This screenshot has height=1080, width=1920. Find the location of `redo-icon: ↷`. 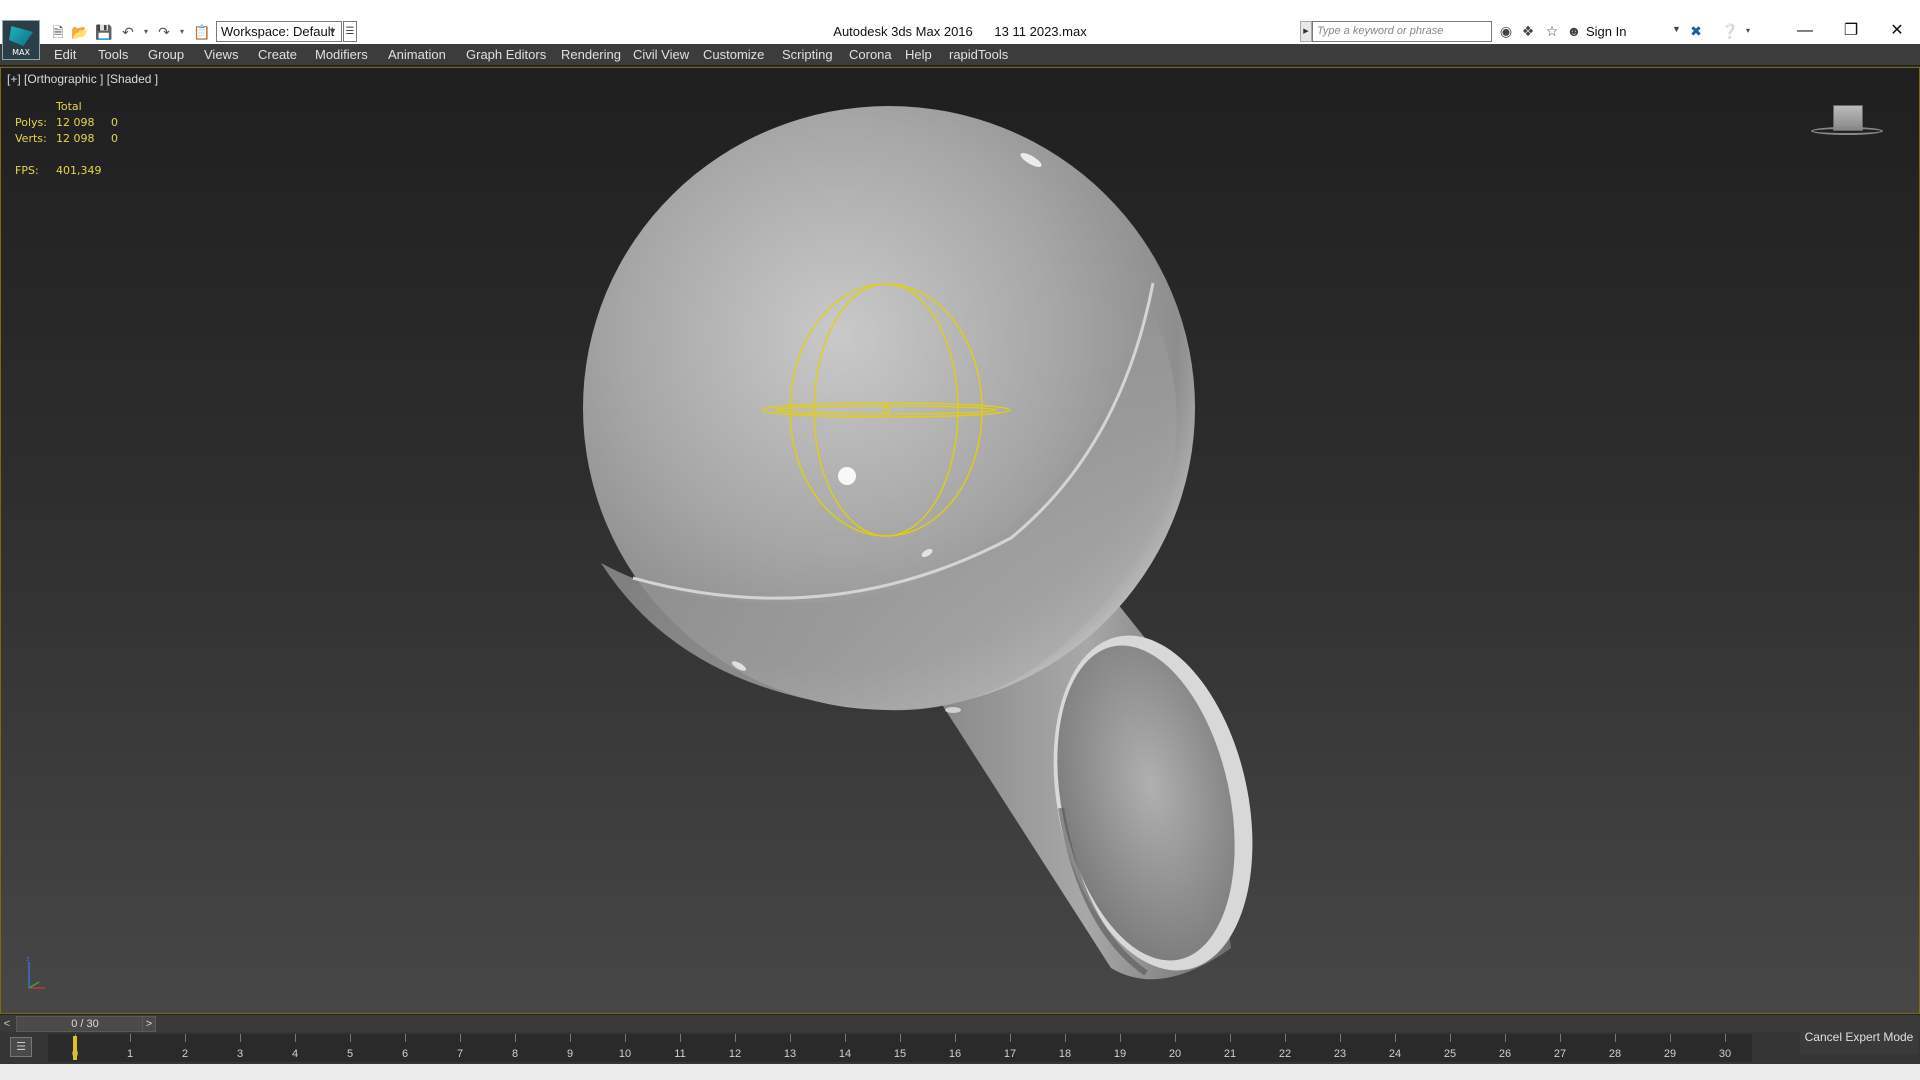

redo-icon: ↷ is located at coordinates (164, 32).